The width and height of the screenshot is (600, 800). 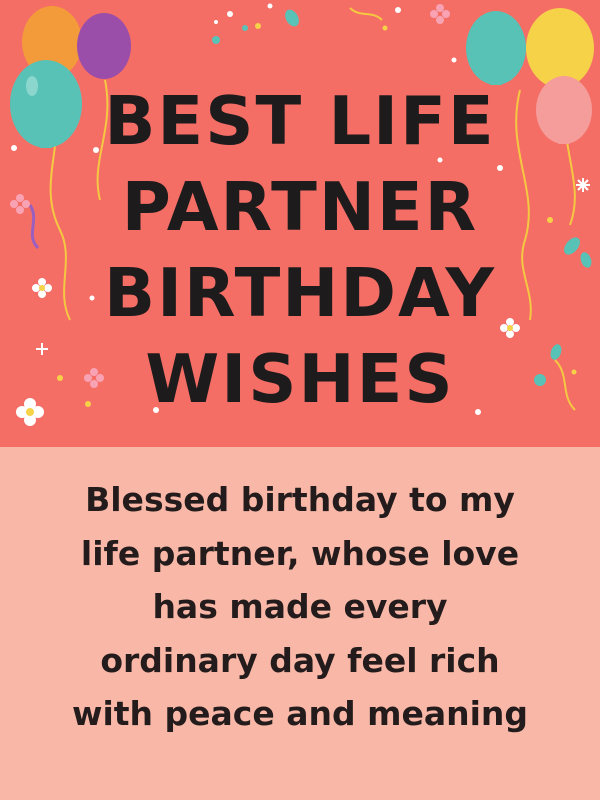 I want to click on title-line: WISHES, so click(x=300, y=379).